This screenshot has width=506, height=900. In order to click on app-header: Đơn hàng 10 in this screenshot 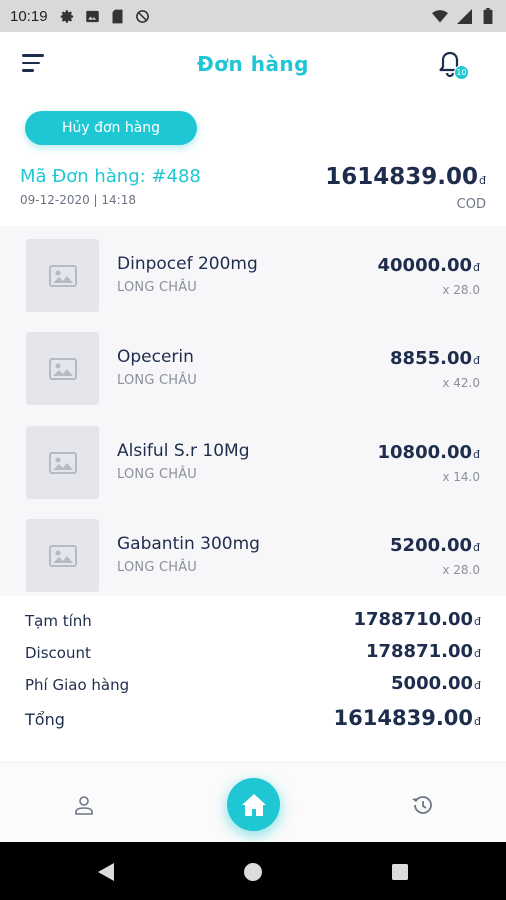, I will do `click(253, 66)`.